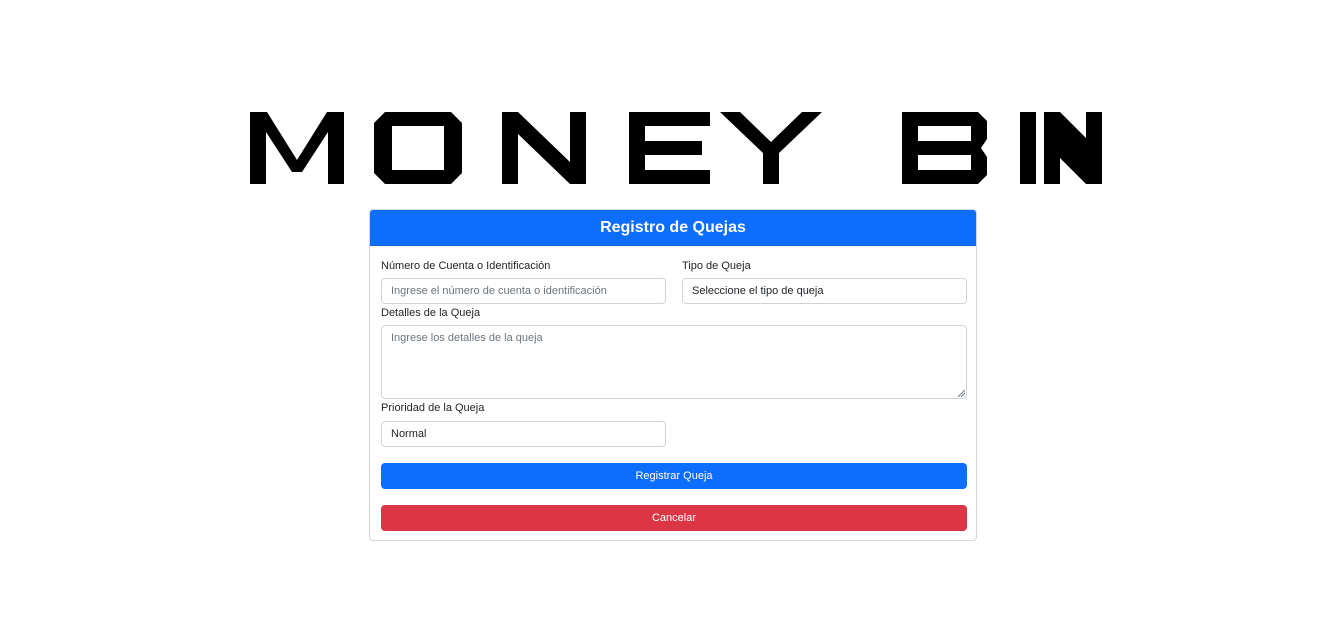  I want to click on priority-label: Prioridad de la Queja, so click(433, 408).